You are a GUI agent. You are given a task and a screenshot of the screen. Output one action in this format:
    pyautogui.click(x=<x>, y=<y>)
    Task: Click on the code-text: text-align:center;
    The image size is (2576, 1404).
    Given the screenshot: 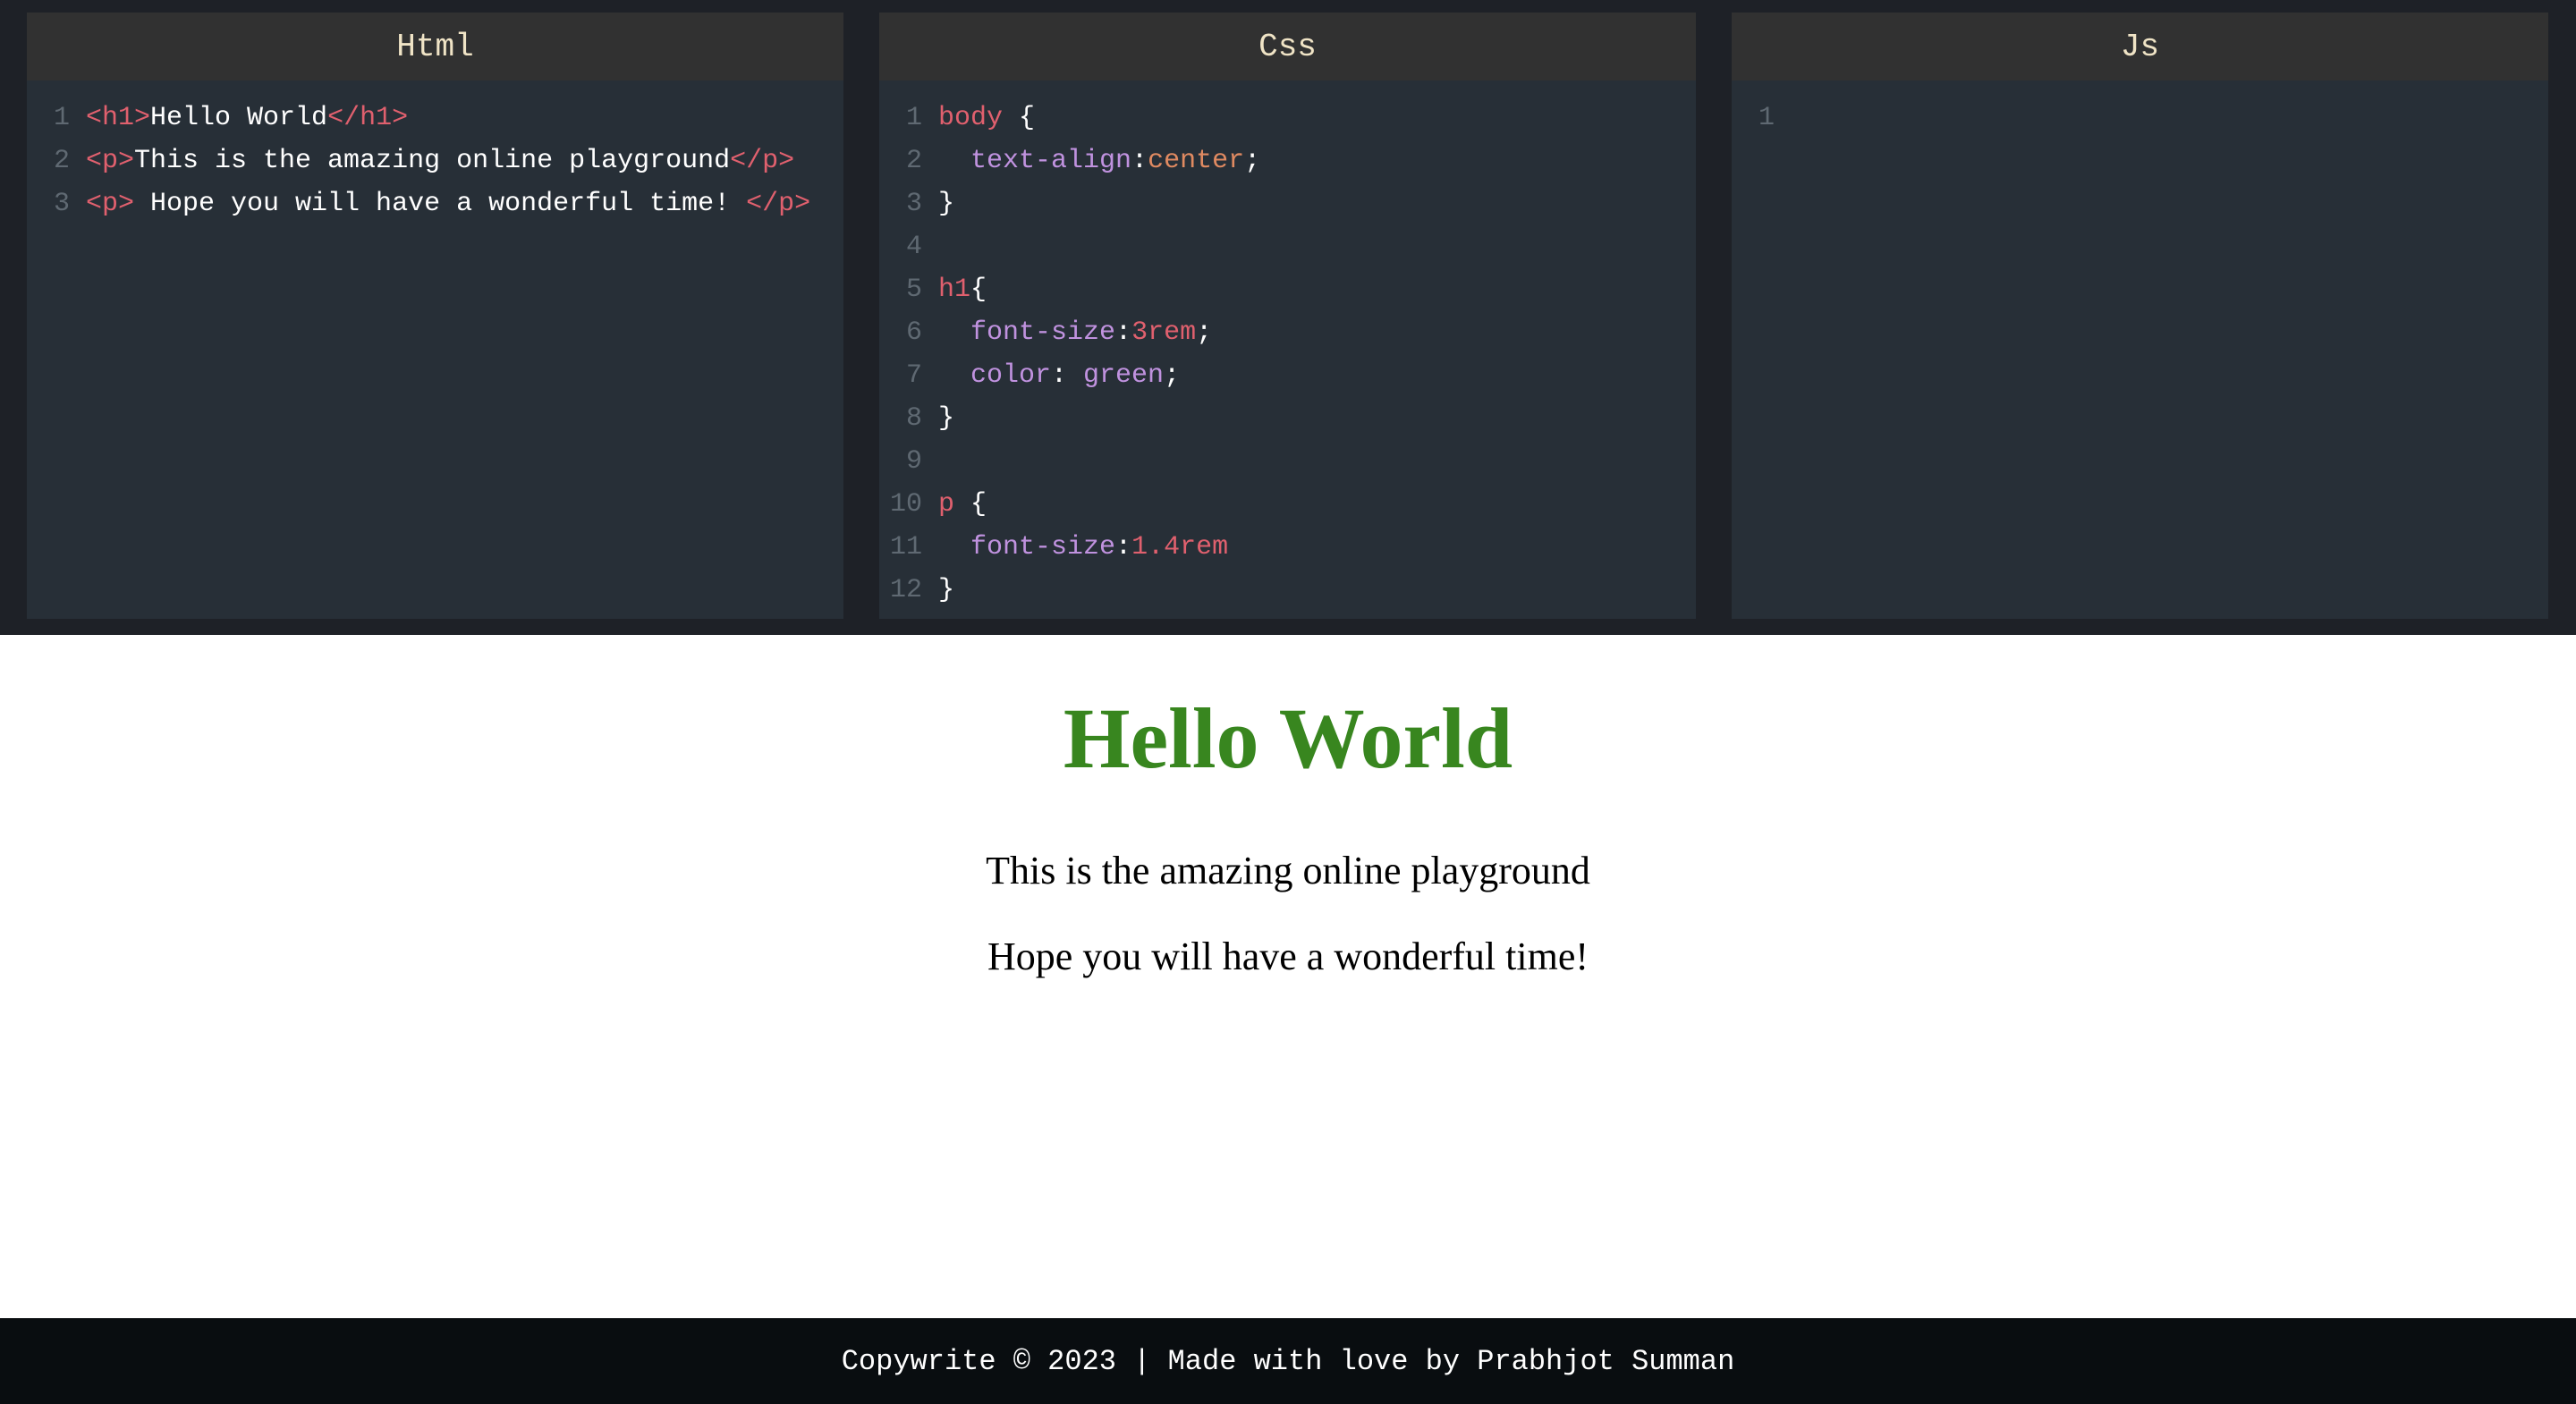 What is the action you would take?
    pyautogui.click(x=1287, y=161)
    